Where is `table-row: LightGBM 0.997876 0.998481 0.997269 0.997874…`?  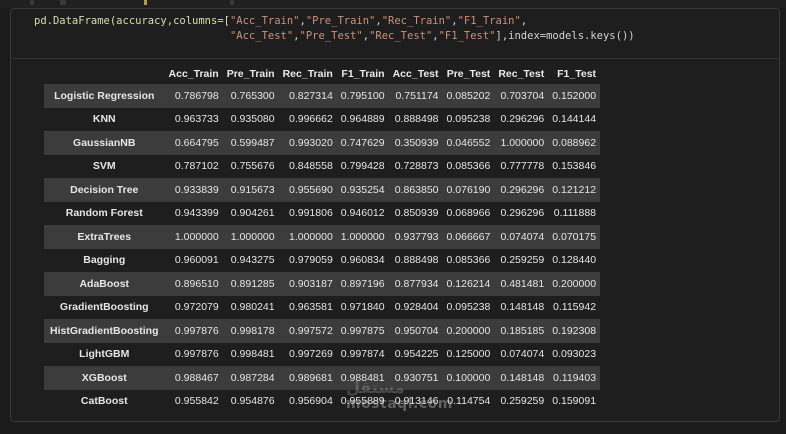 table-row: LightGBM 0.997876 0.998481 0.997269 0.997874… is located at coordinates (322, 354).